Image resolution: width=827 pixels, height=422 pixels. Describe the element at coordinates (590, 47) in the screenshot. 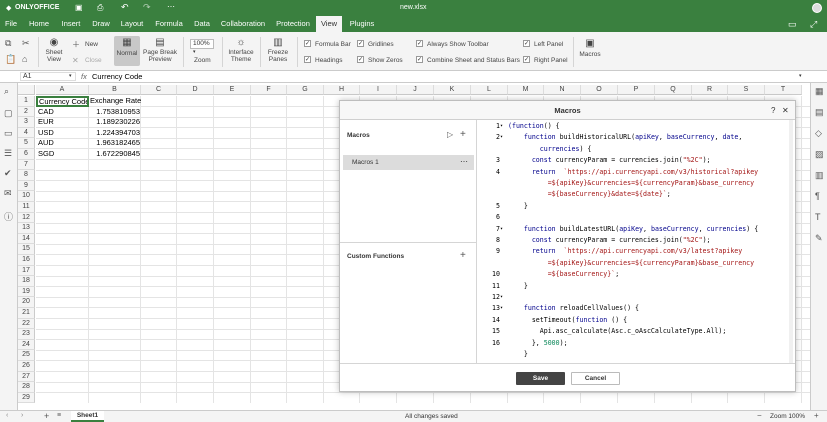

I see `macros-button: ▣ Macros` at that location.